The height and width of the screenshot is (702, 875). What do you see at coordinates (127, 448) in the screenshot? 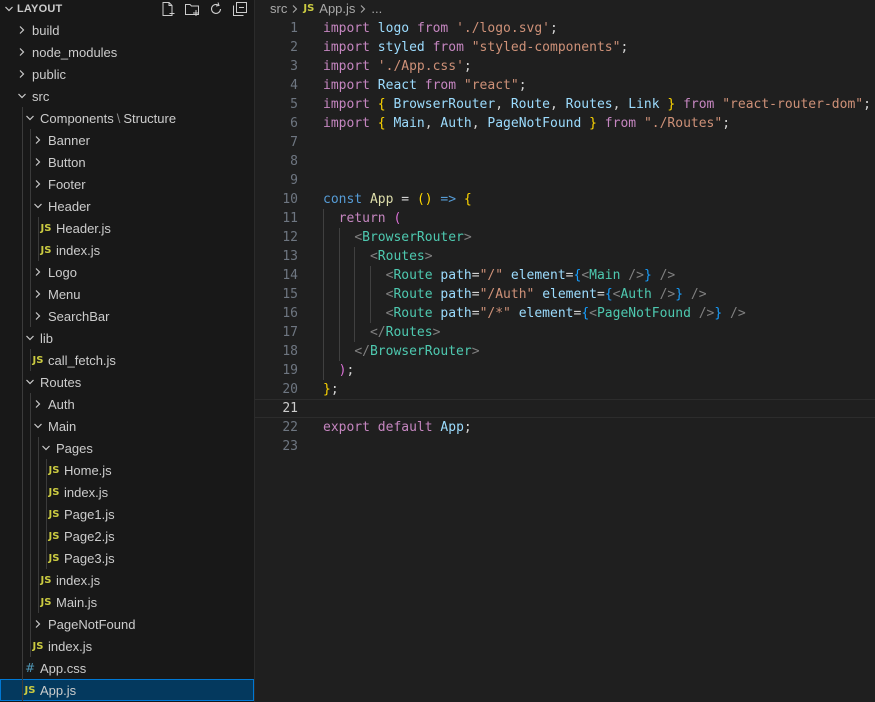
I see `tree-folder: Pages` at bounding box center [127, 448].